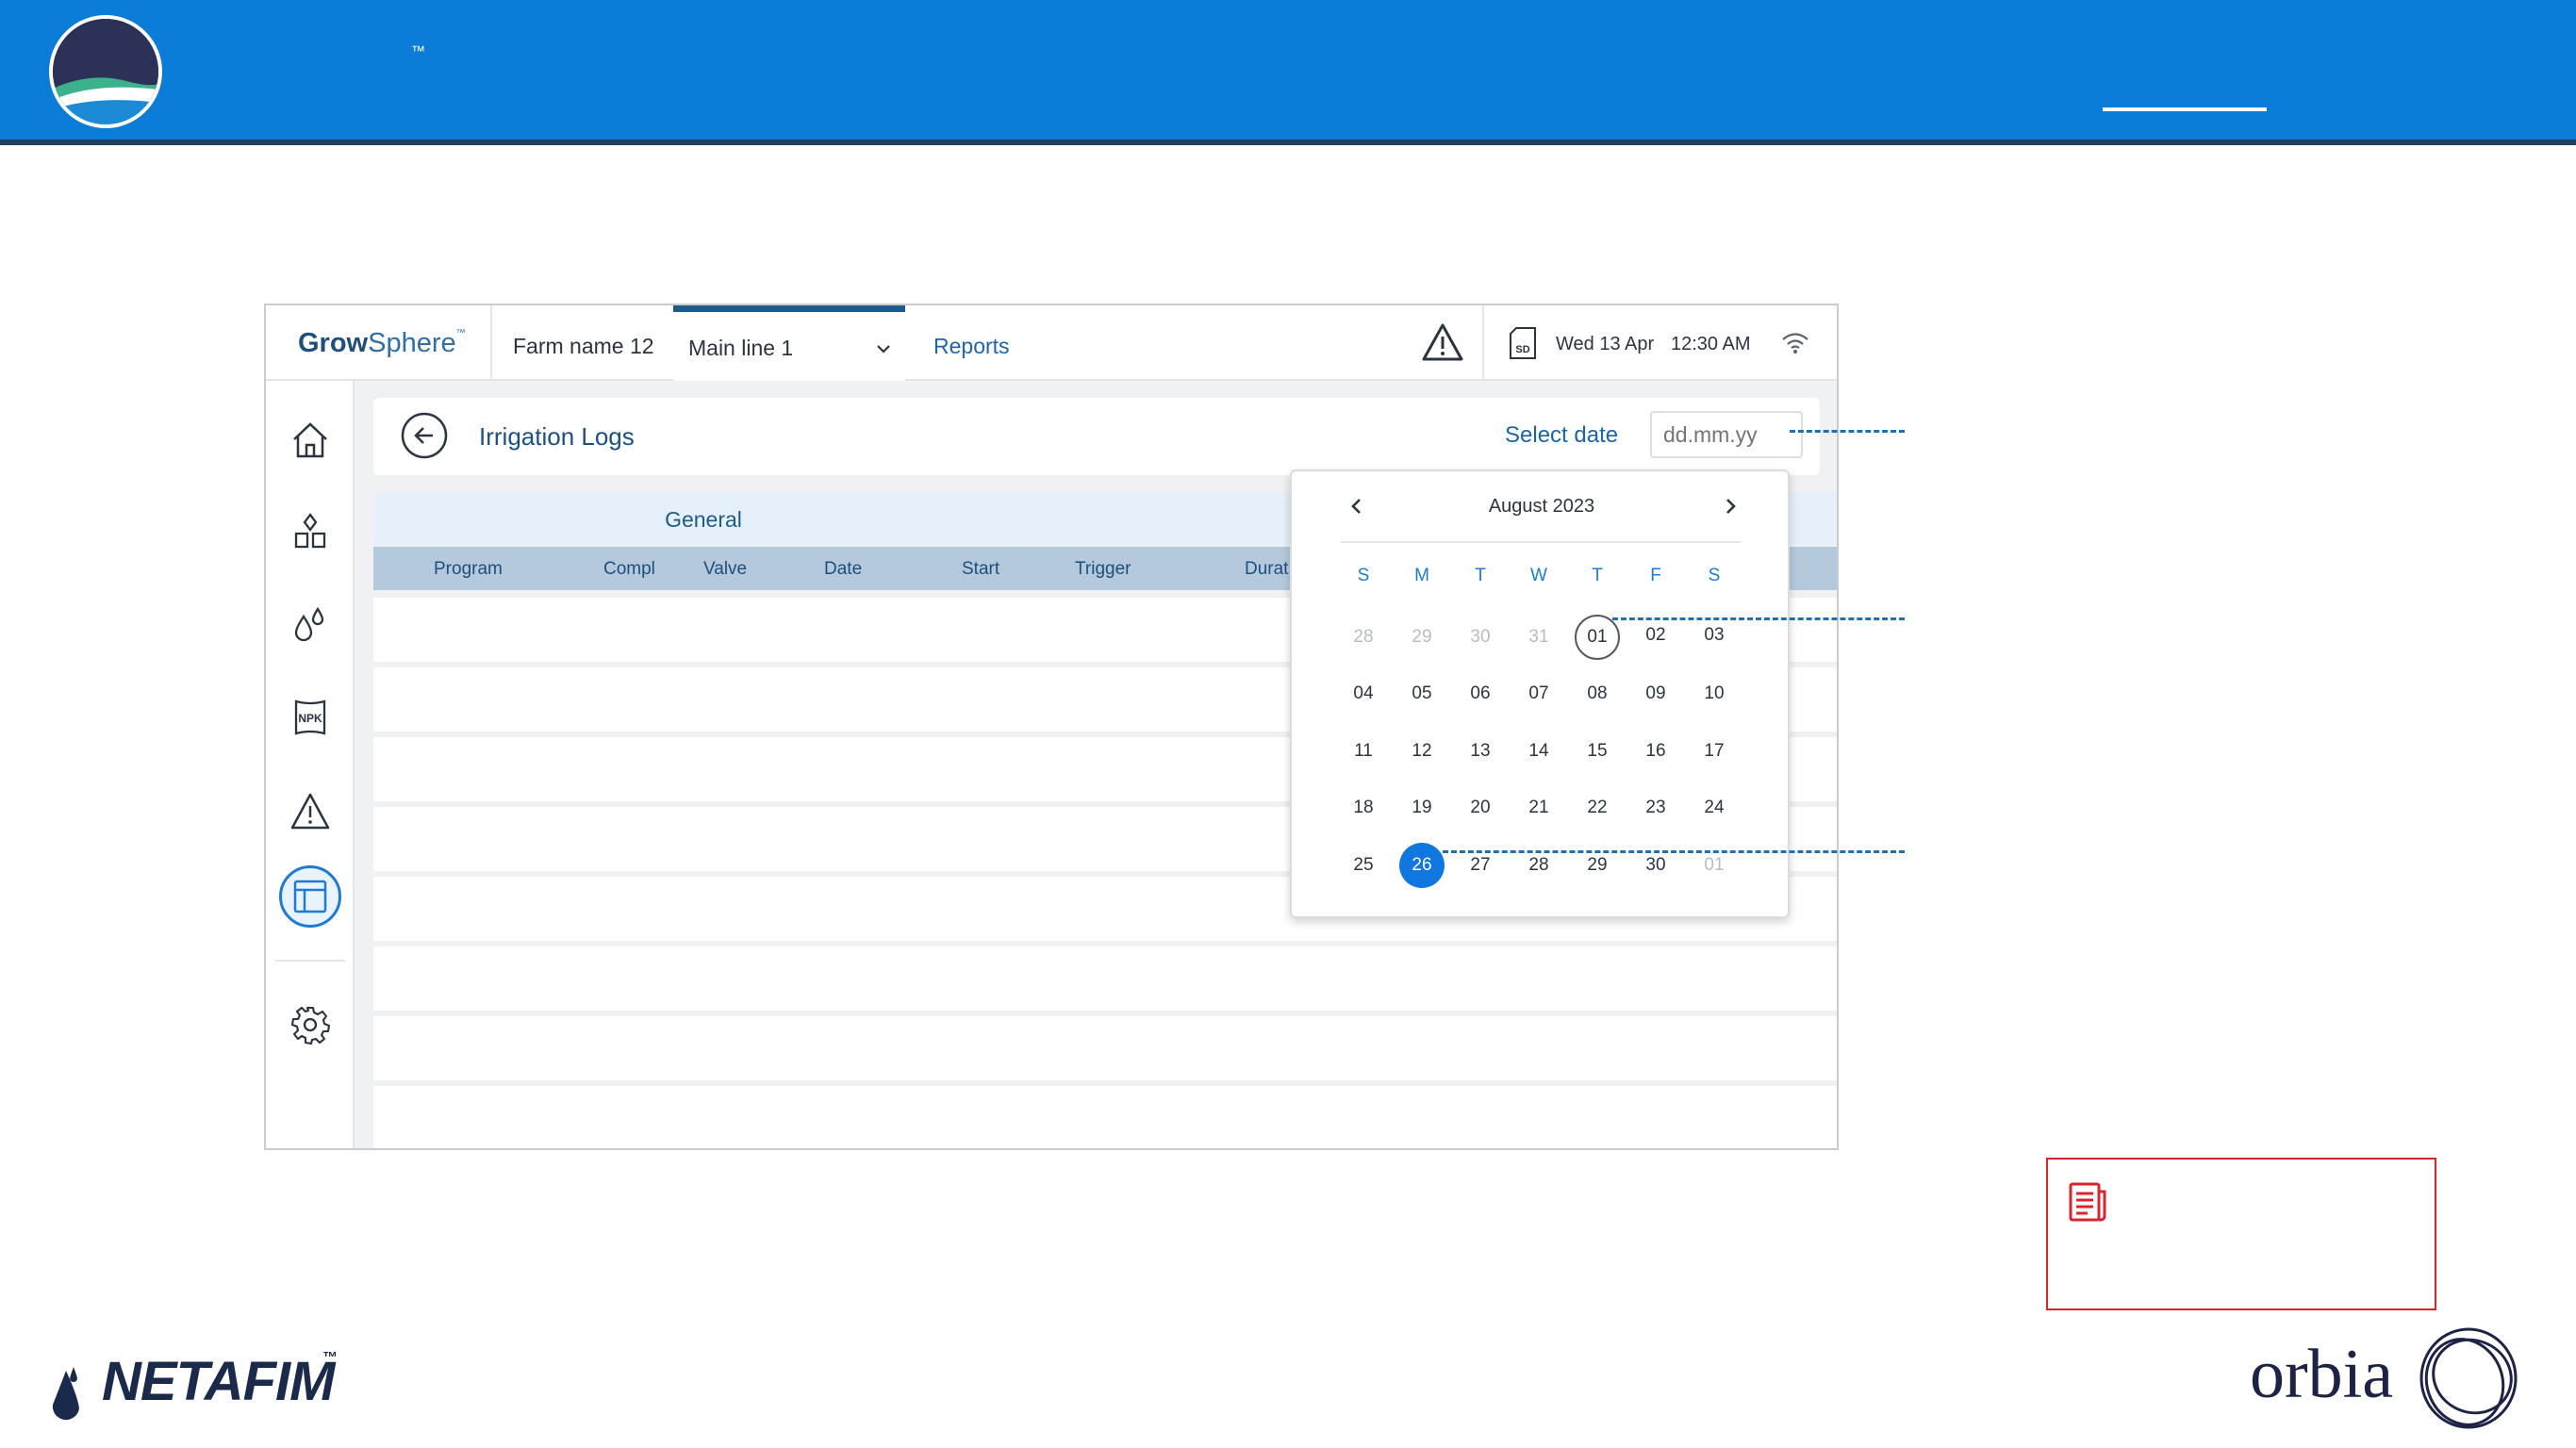 Image resolution: width=2576 pixels, height=1448 pixels. What do you see at coordinates (1266, 569) in the screenshot?
I see `column-duration: Durat` at bounding box center [1266, 569].